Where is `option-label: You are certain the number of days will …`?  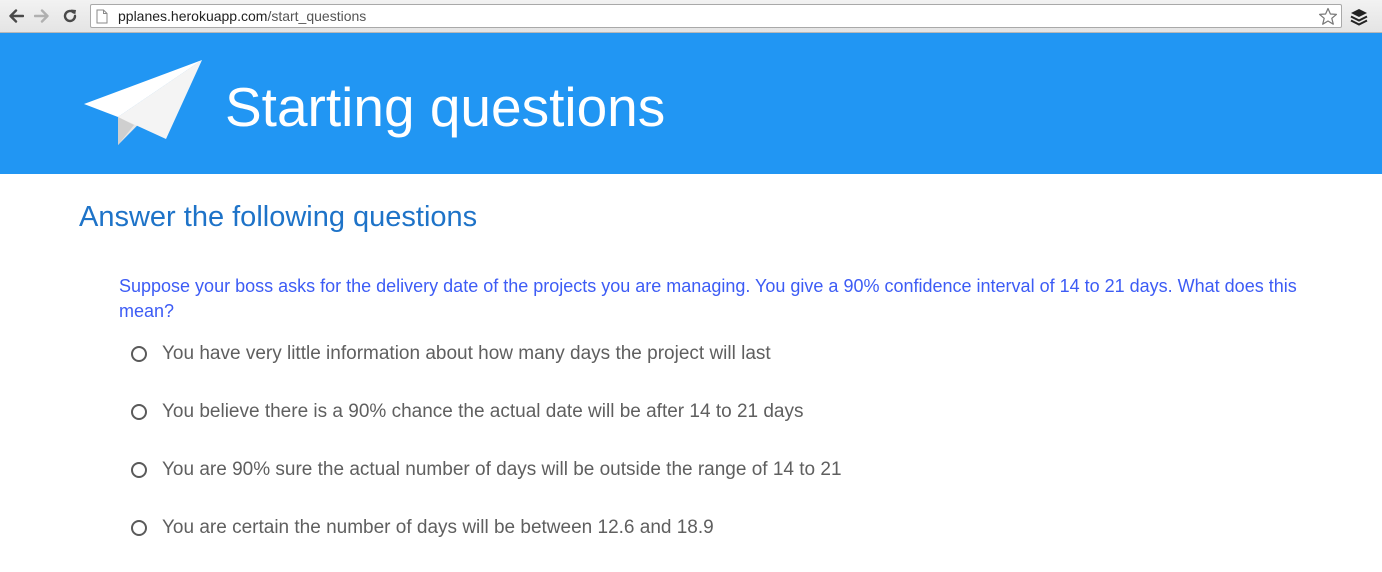 option-label: You are certain the number of days will … is located at coordinates (438, 528).